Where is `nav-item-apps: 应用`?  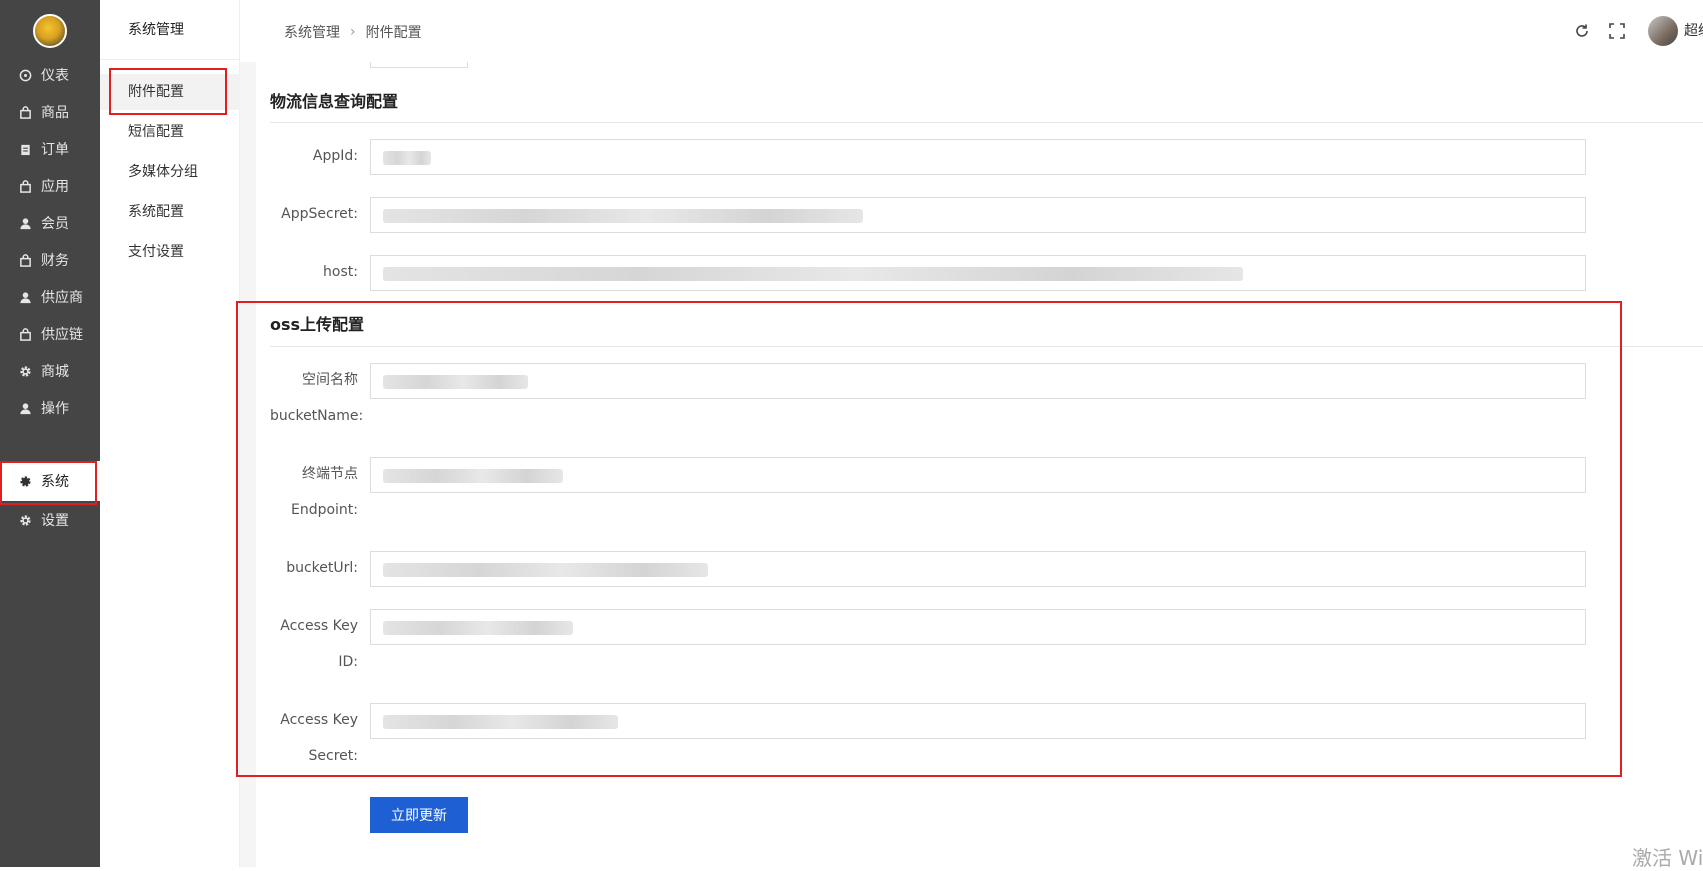 nav-item-apps: 应用 is located at coordinates (50, 186).